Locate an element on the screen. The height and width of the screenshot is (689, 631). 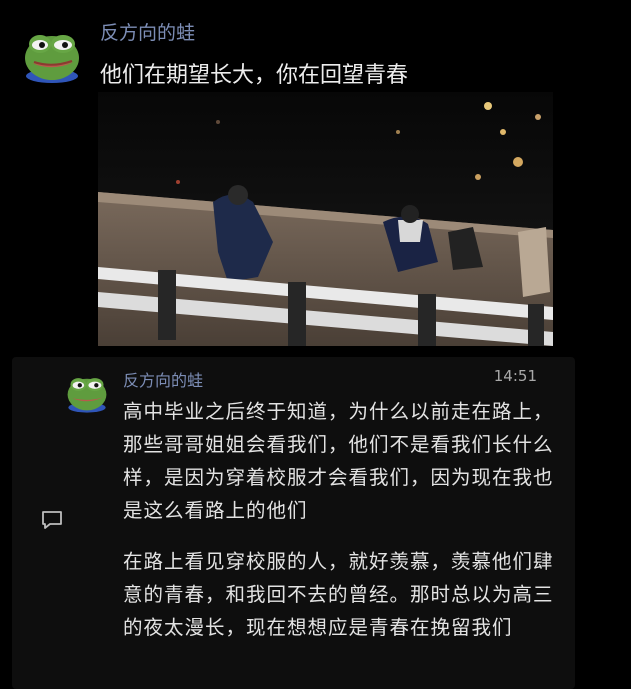
quote-author-name: 反方向的蛙 is located at coordinates (163, 379).